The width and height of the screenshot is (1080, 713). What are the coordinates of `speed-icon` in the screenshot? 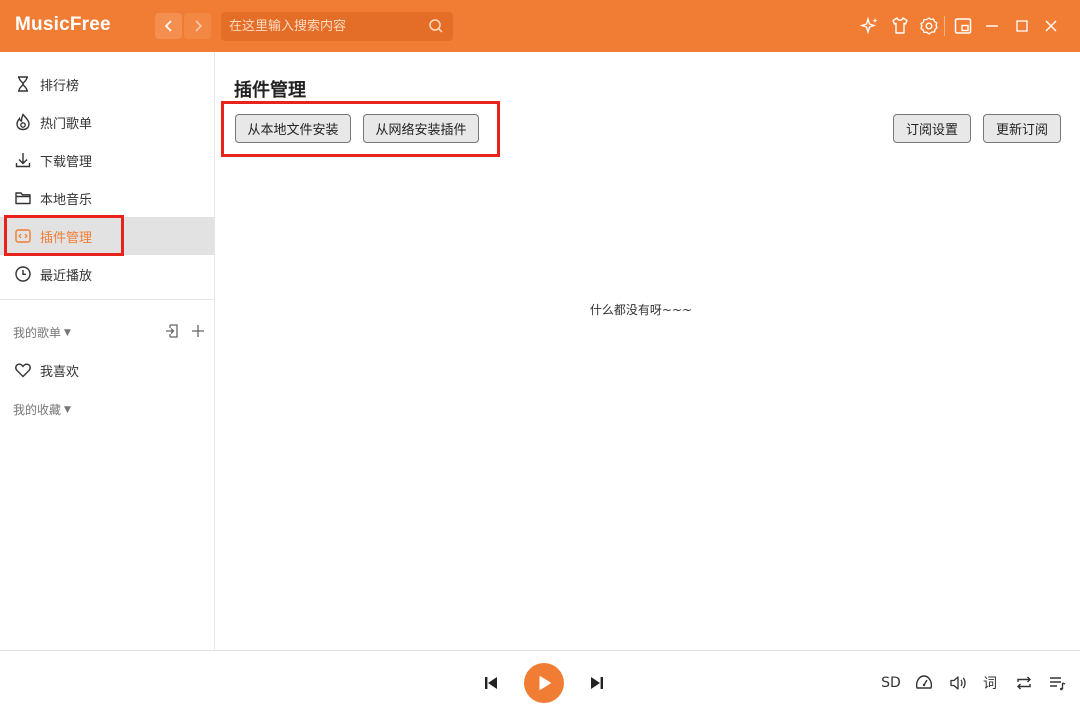 It's located at (924, 683).